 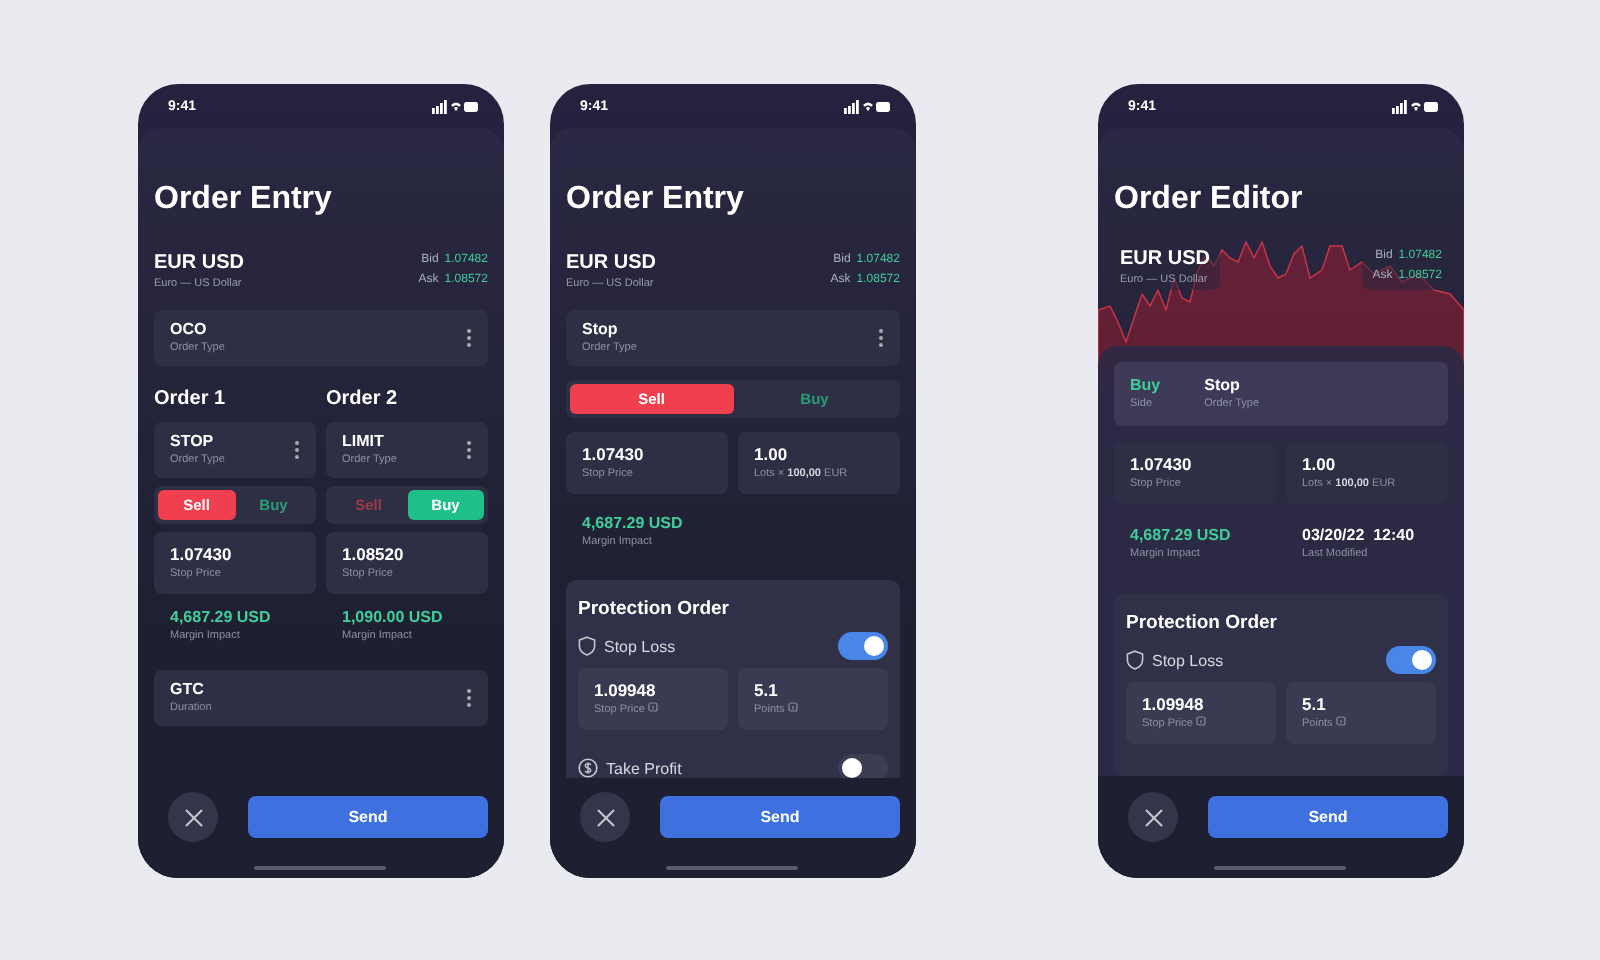 What do you see at coordinates (1223, 386) in the screenshot?
I see `summary-value: Stop` at bounding box center [1223, 386].